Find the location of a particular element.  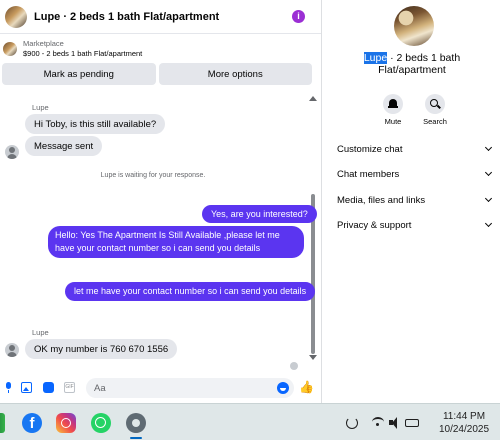

chat-title: Lupe · 2 beds 1 bath Flat/apartment is located at coordinates (126, 17).